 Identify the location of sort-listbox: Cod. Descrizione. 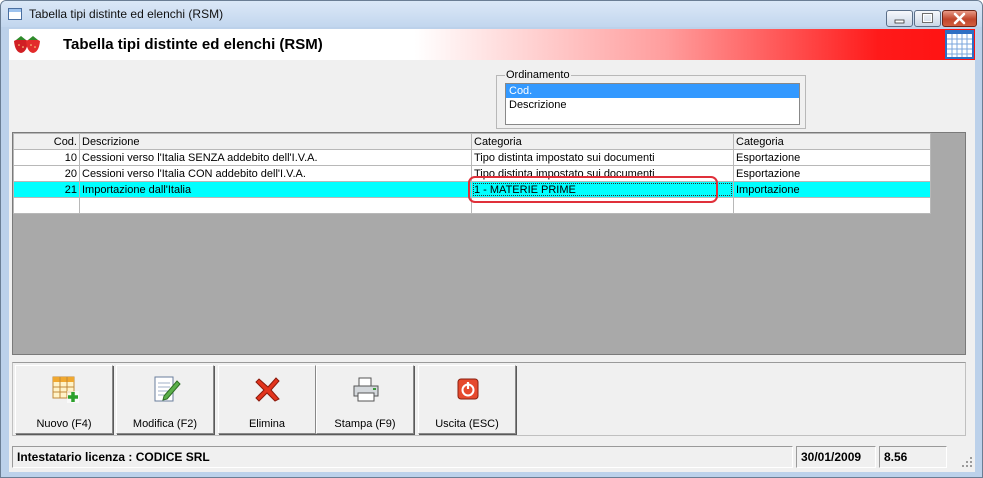
(652, 104).